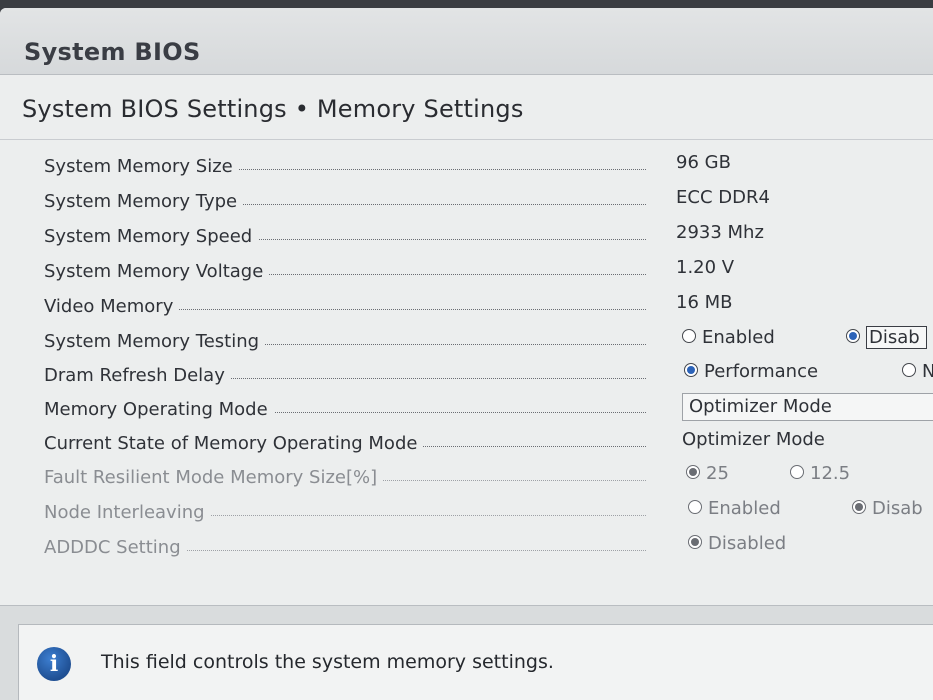 The height and width of the screenshot is (700, 933). Describe the element at coordinates (705, 267) in the screenshot. I see `setting-value: 1.20 V` at that location.